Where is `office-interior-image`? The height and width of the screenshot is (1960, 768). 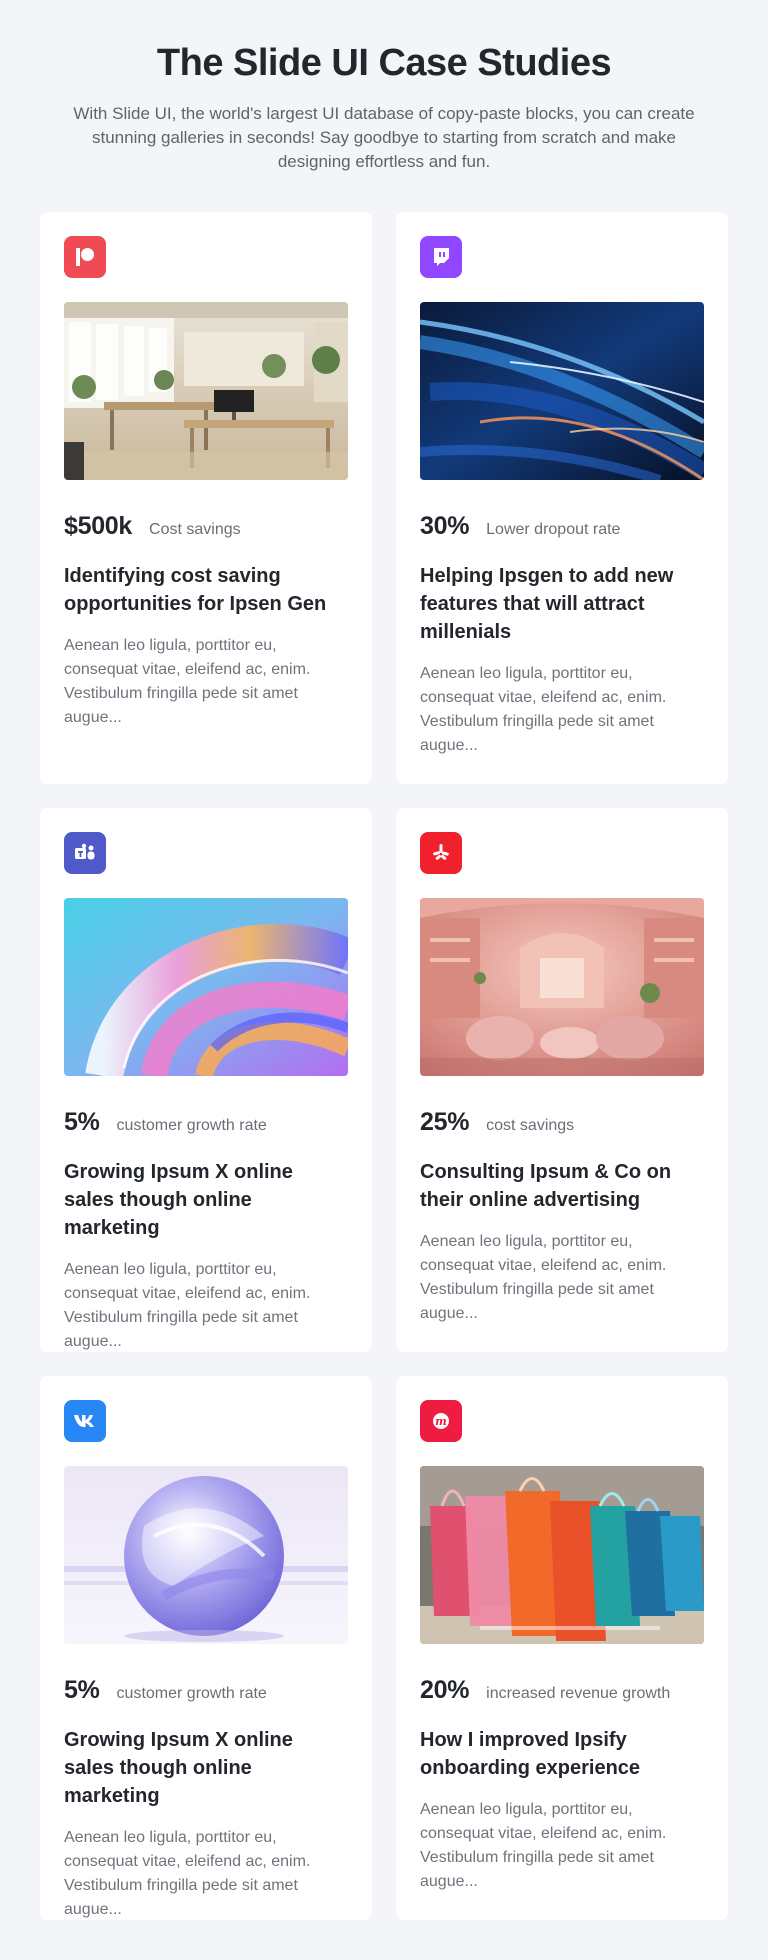
office-interior-image is located at coordinates (206, 391).